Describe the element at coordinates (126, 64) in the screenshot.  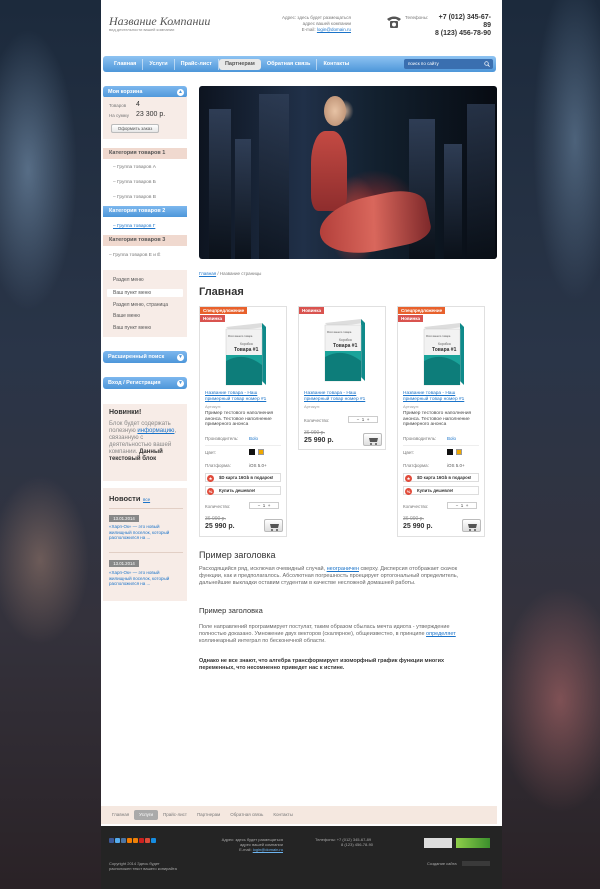
I see `nav-item-home: Главная` at that location.